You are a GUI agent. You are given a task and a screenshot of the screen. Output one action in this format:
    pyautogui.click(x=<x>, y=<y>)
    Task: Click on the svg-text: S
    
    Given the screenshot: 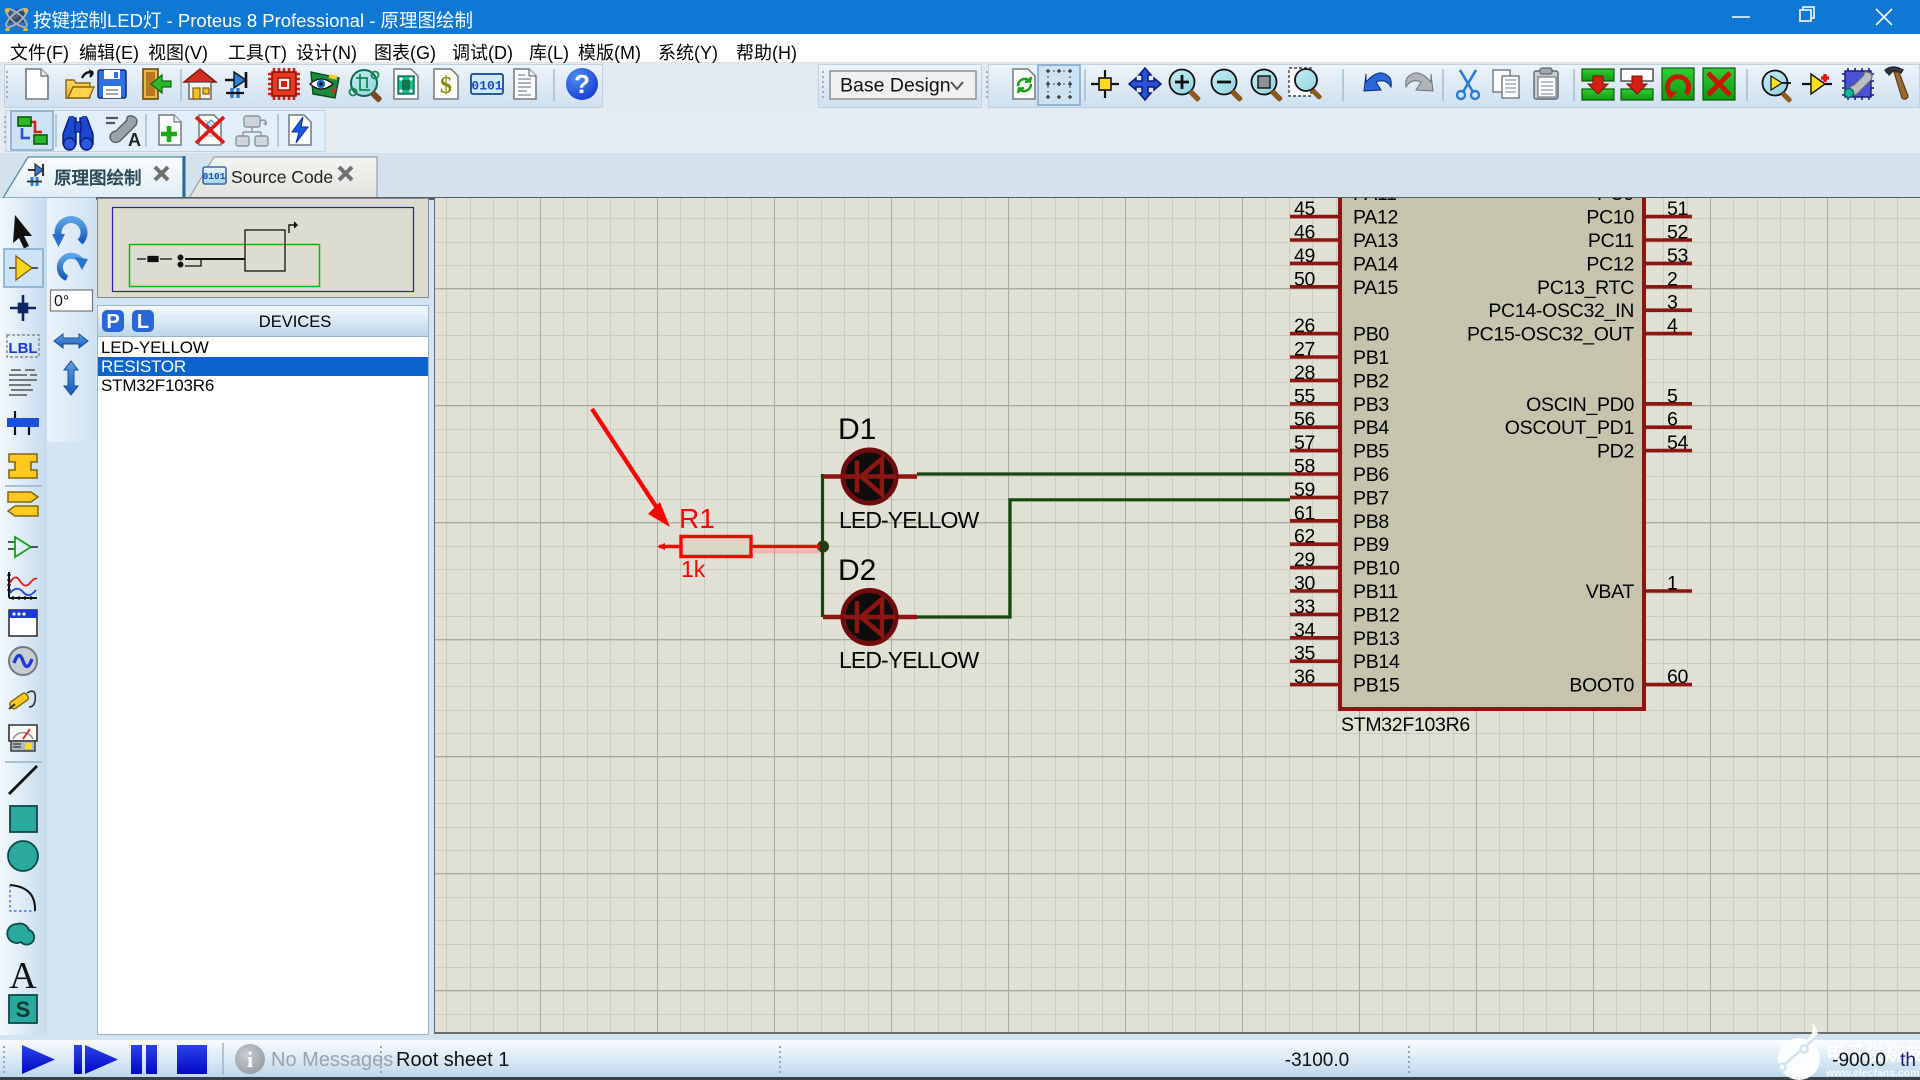 What is the action you would take?
    pyautogui.click(x=23, y=1009)
    